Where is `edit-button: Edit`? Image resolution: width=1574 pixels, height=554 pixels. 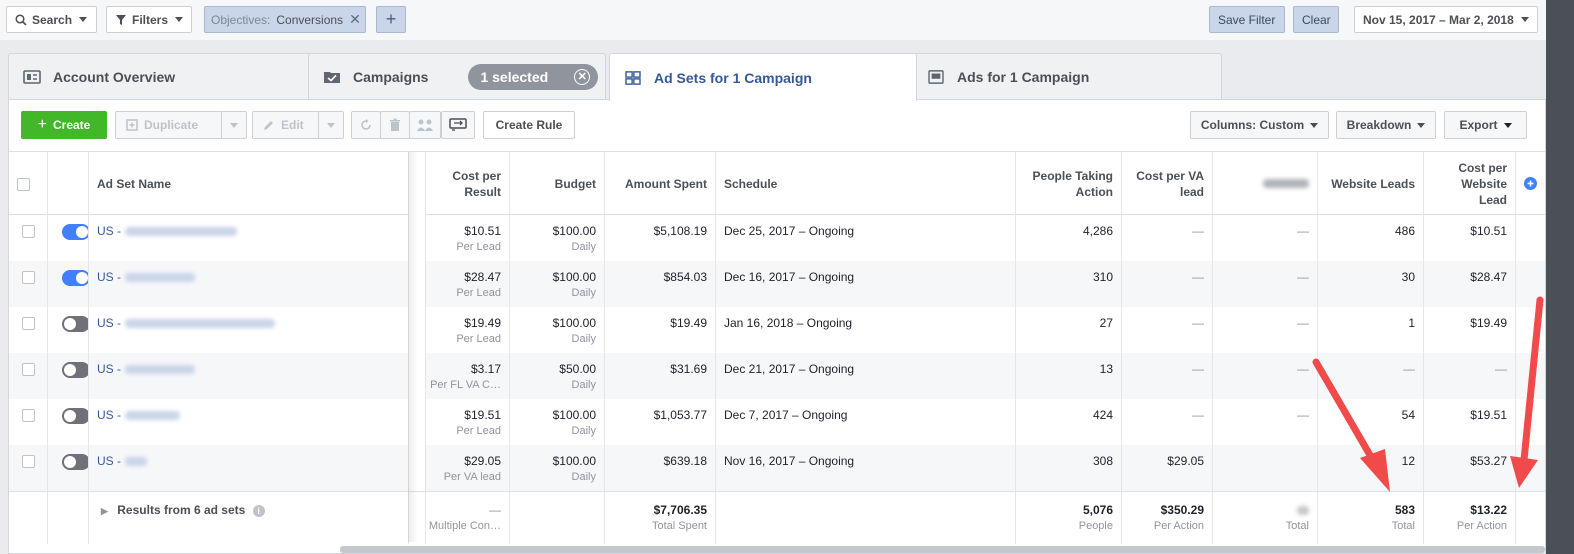
edit-button: Edit is located at coordinates (286, 125).